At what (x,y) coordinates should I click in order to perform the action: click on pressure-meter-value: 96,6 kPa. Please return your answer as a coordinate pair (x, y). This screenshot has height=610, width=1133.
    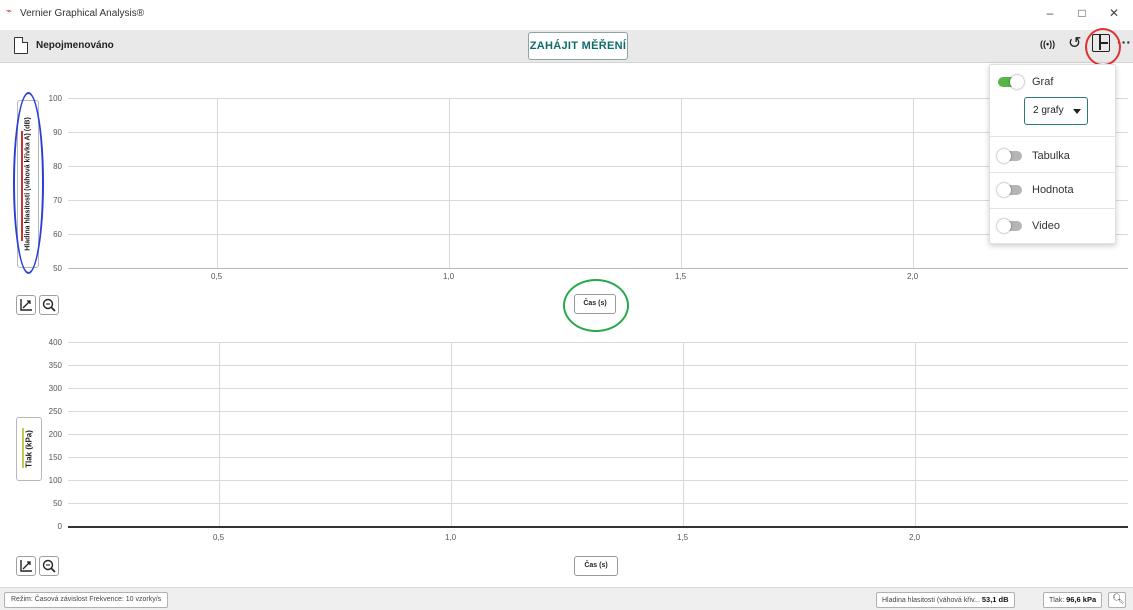
    Looking at the image, I should click on (1081, 599).